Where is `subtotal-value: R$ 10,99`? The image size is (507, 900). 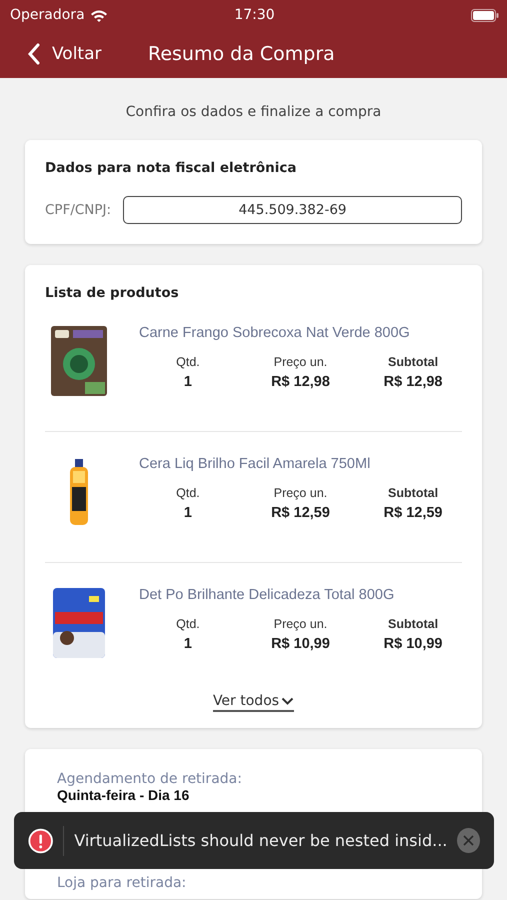
subtotal-value: R$ 10,99 is located at coordinates (413, 644).